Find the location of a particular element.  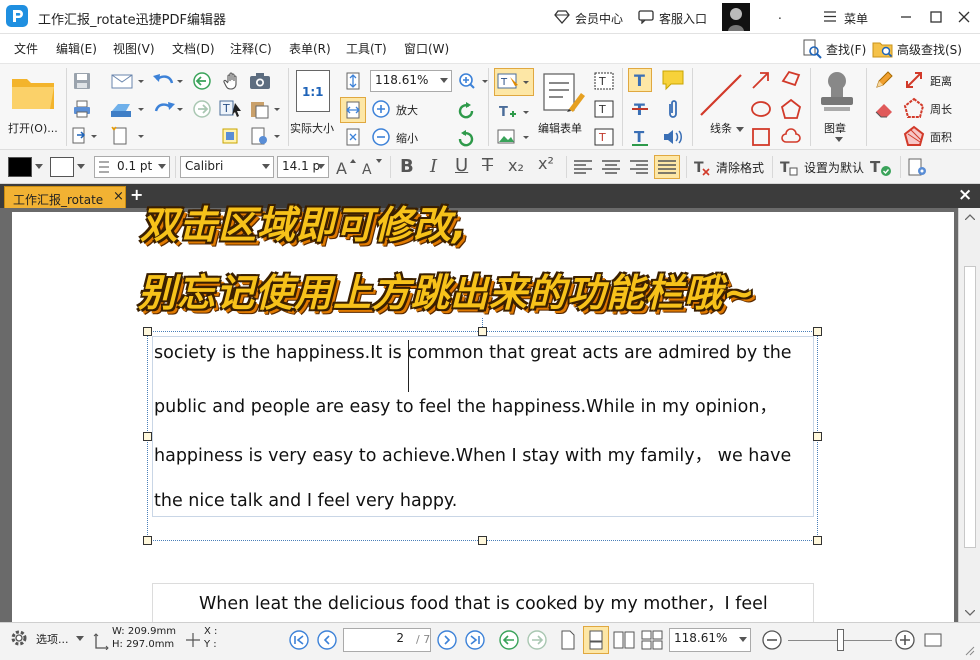

fill-color-swatch is located at coordinates (20, 167).